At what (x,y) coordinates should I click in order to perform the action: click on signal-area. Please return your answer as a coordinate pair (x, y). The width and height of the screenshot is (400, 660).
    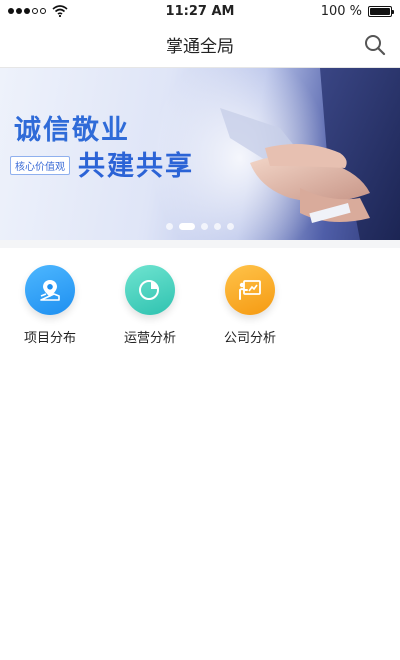
    Looking at the image, I should click on (38, 11).